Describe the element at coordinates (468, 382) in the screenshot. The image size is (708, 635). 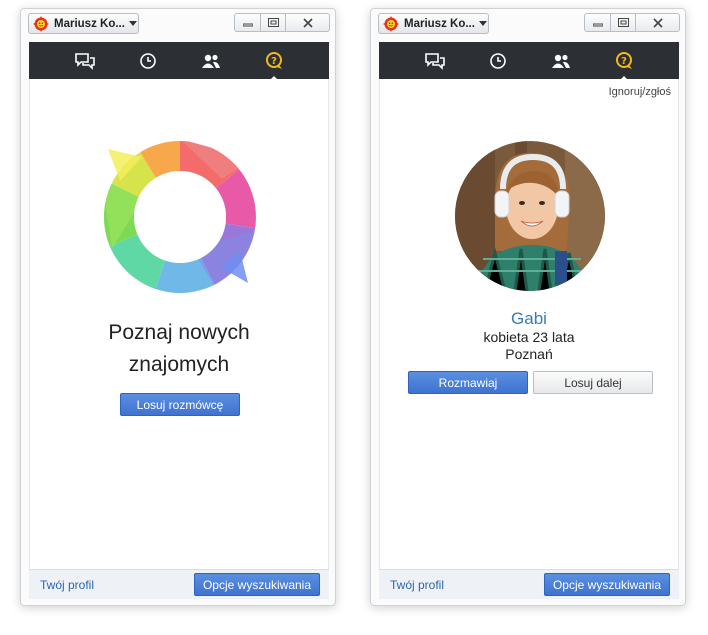
I see `chat-button: Rozmawiaj` at that location.